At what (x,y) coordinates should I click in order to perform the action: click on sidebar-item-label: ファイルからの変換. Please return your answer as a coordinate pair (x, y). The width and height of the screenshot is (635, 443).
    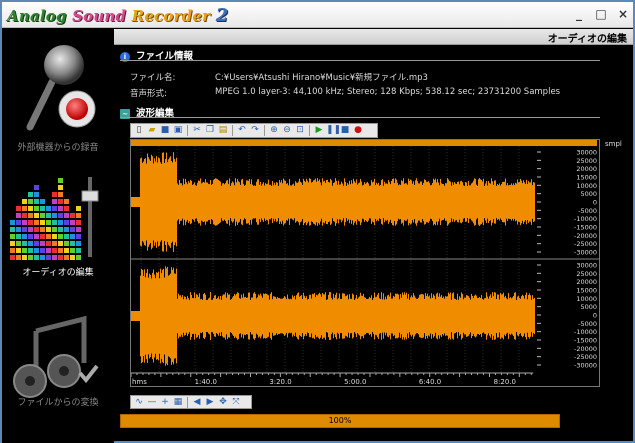
    Looking at the image, I should click on (58, 403).